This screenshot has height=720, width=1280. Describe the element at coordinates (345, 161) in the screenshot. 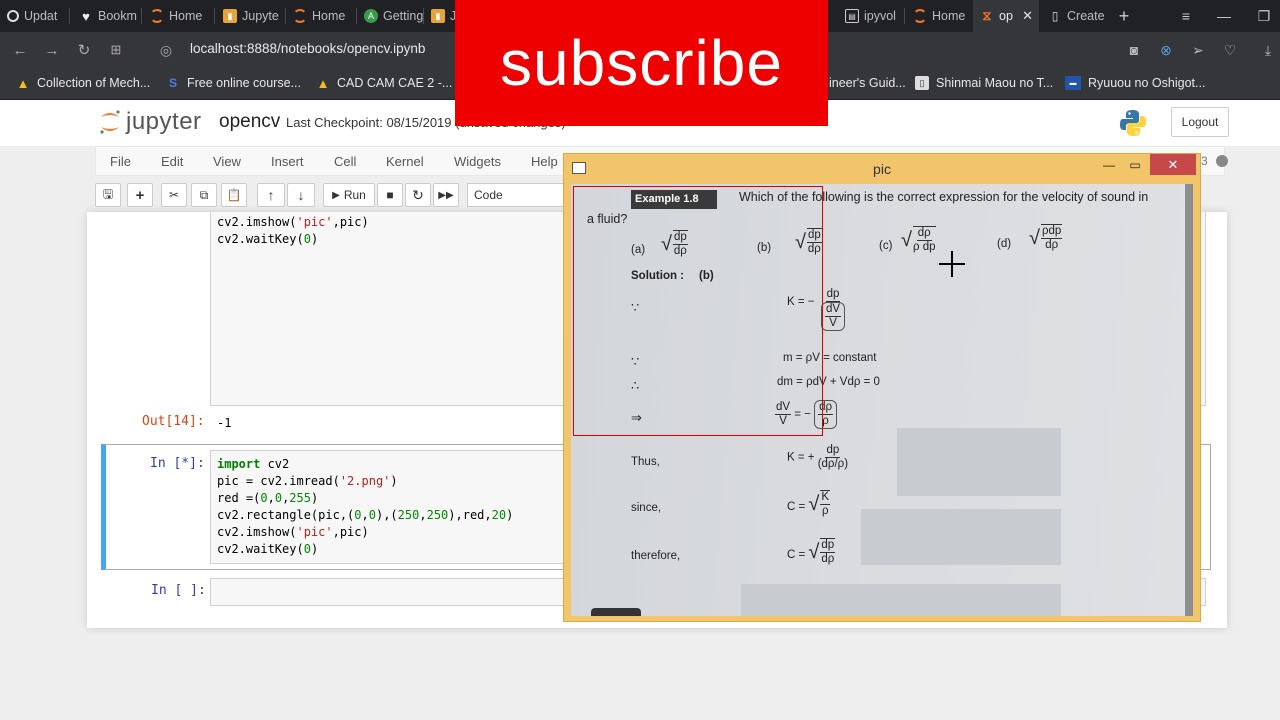

I see `menu-cell: Cell` at that location.